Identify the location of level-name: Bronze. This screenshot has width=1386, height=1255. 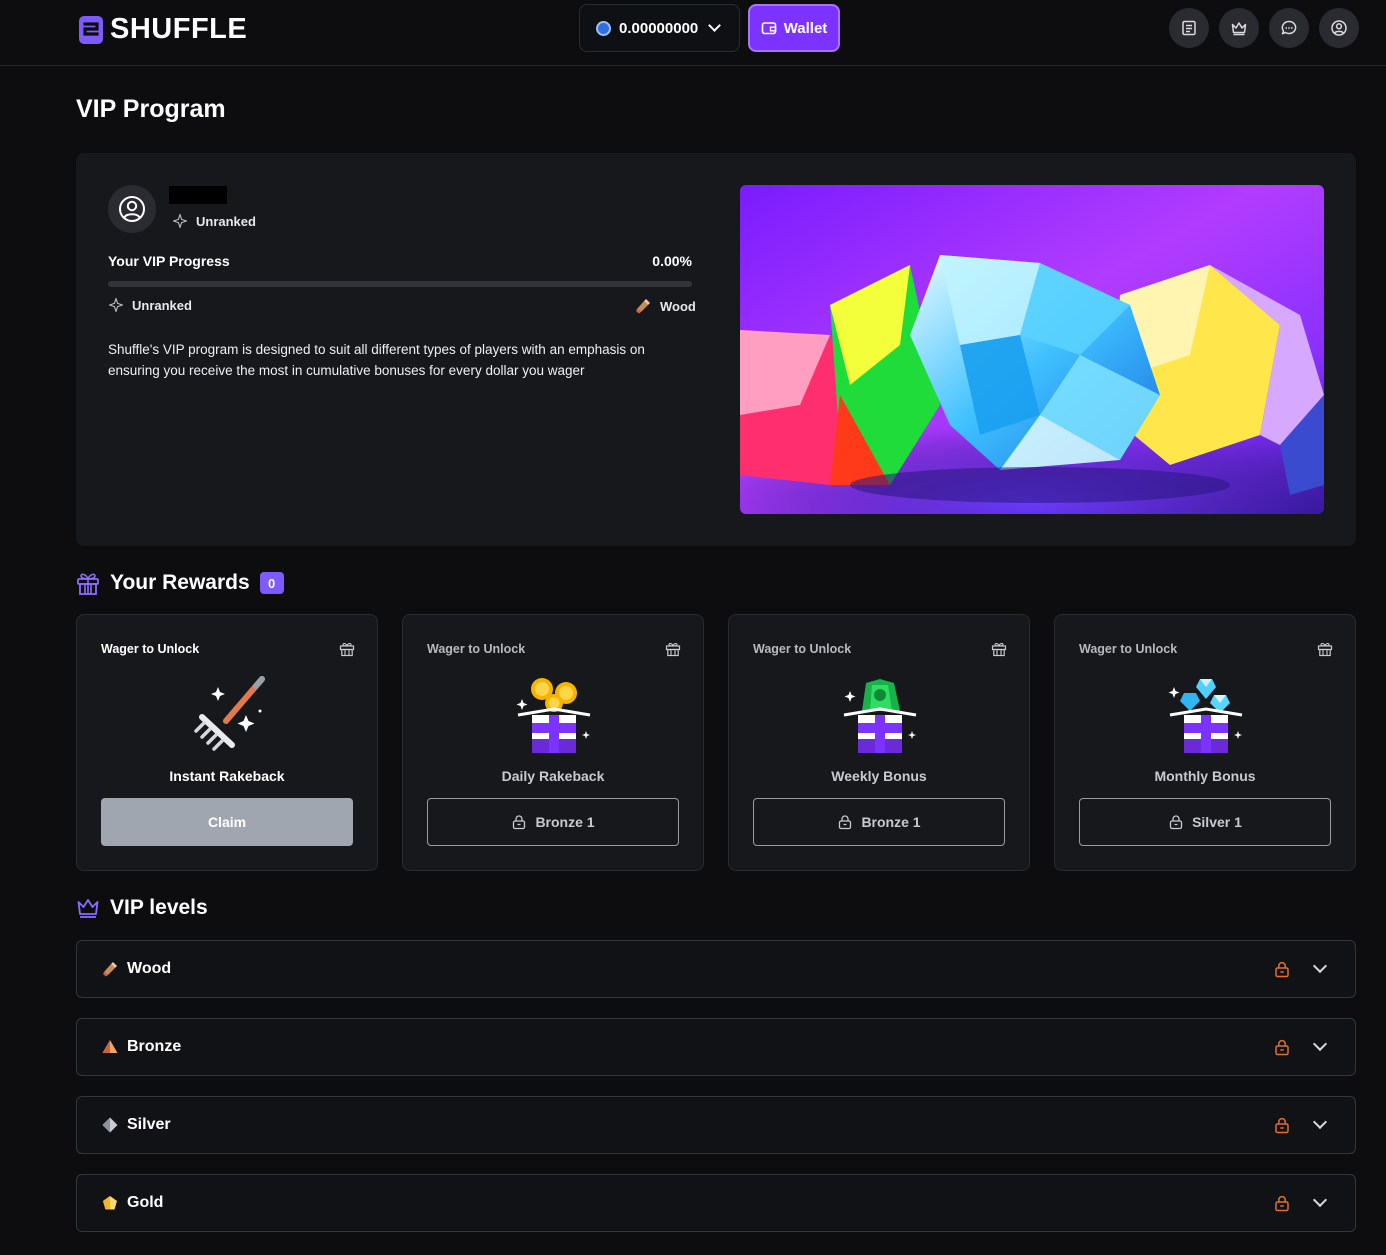
(154, 1046).